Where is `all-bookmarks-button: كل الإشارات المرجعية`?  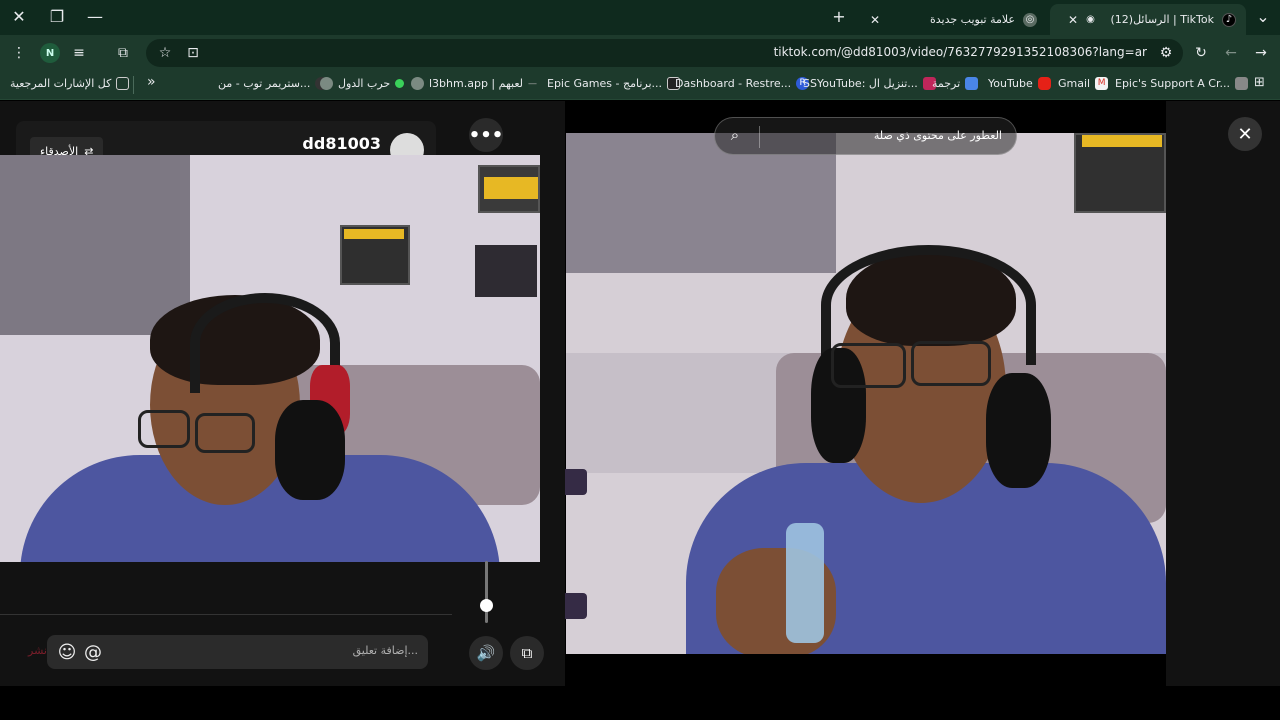 all-bookmarks-button: كل الإشارات المرجعية is located at coordinates (70, 83).